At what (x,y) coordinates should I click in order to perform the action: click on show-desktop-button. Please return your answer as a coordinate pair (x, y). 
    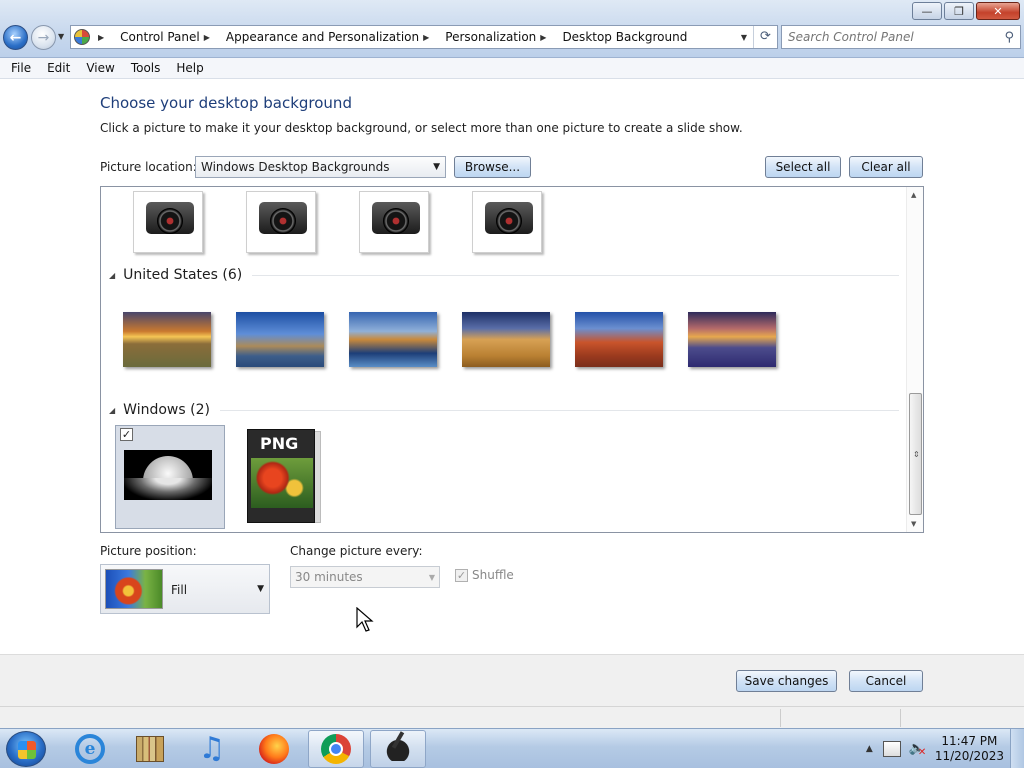
    Looking at the image, I should click on (1017, 748).